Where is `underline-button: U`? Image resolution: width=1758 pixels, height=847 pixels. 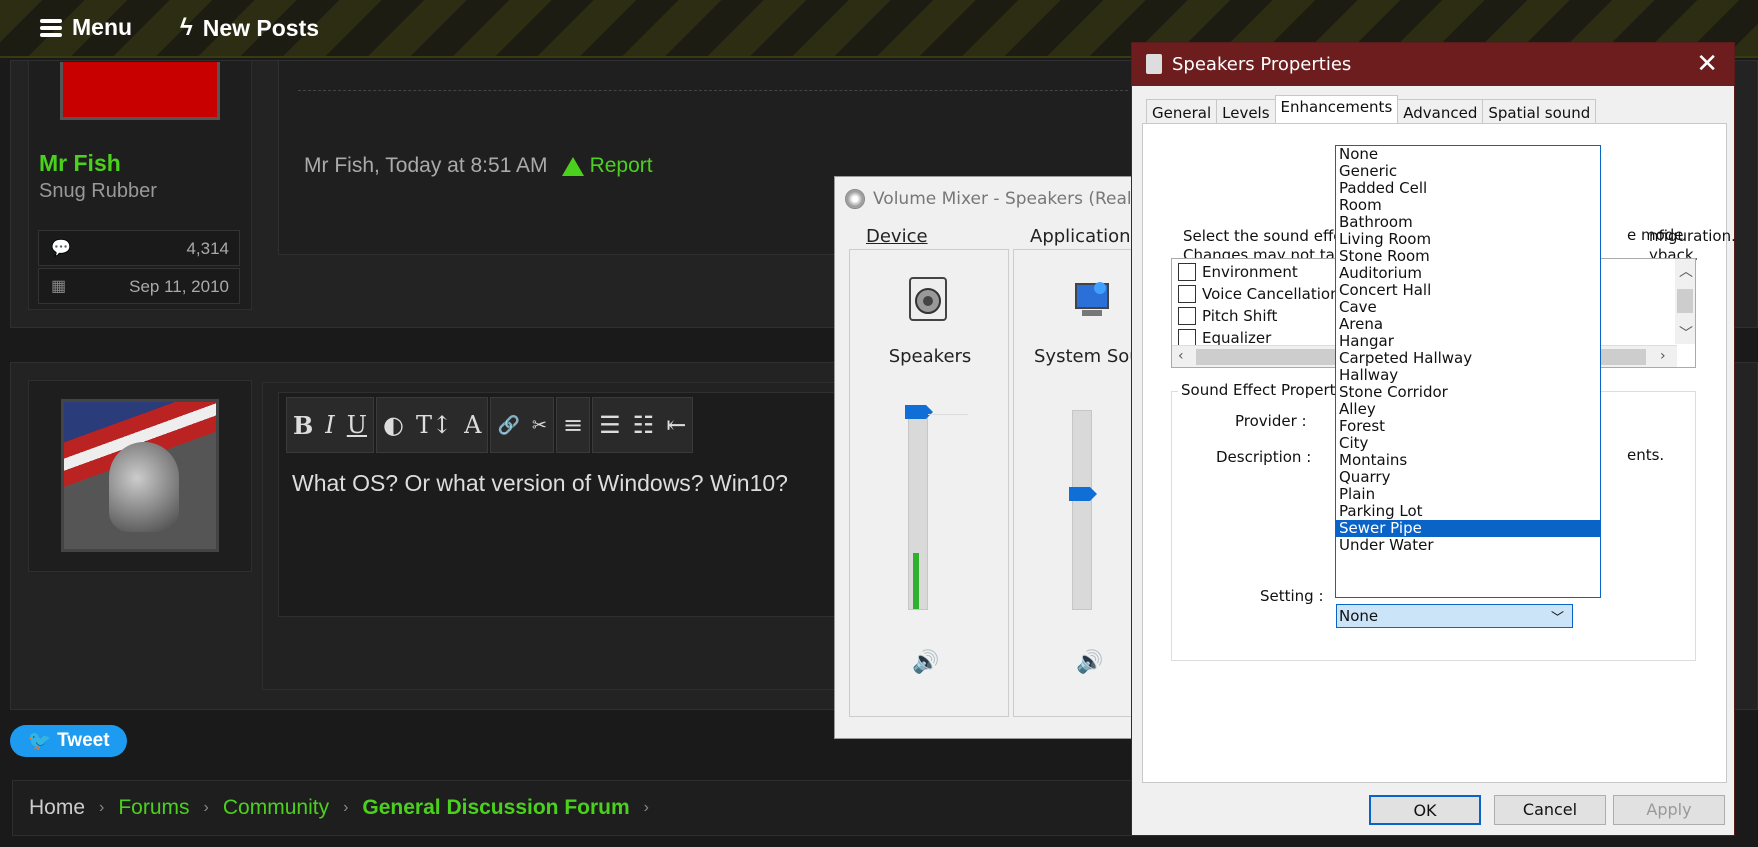 underline-button: U is located at coordinates (357, 425).